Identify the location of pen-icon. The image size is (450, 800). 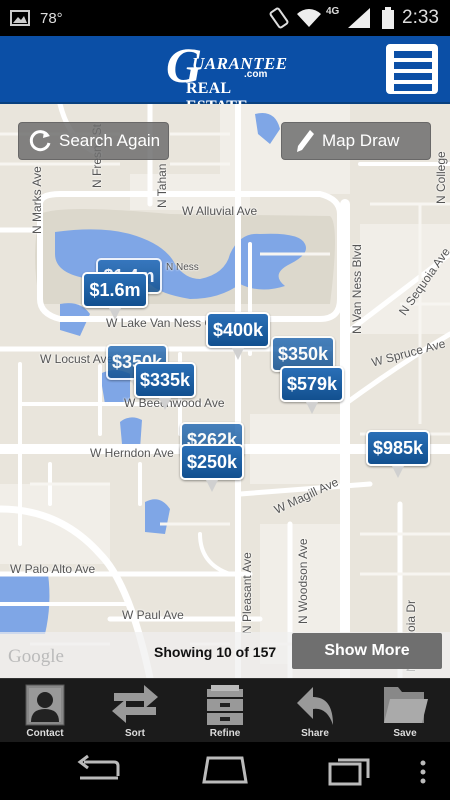
(305, 141).